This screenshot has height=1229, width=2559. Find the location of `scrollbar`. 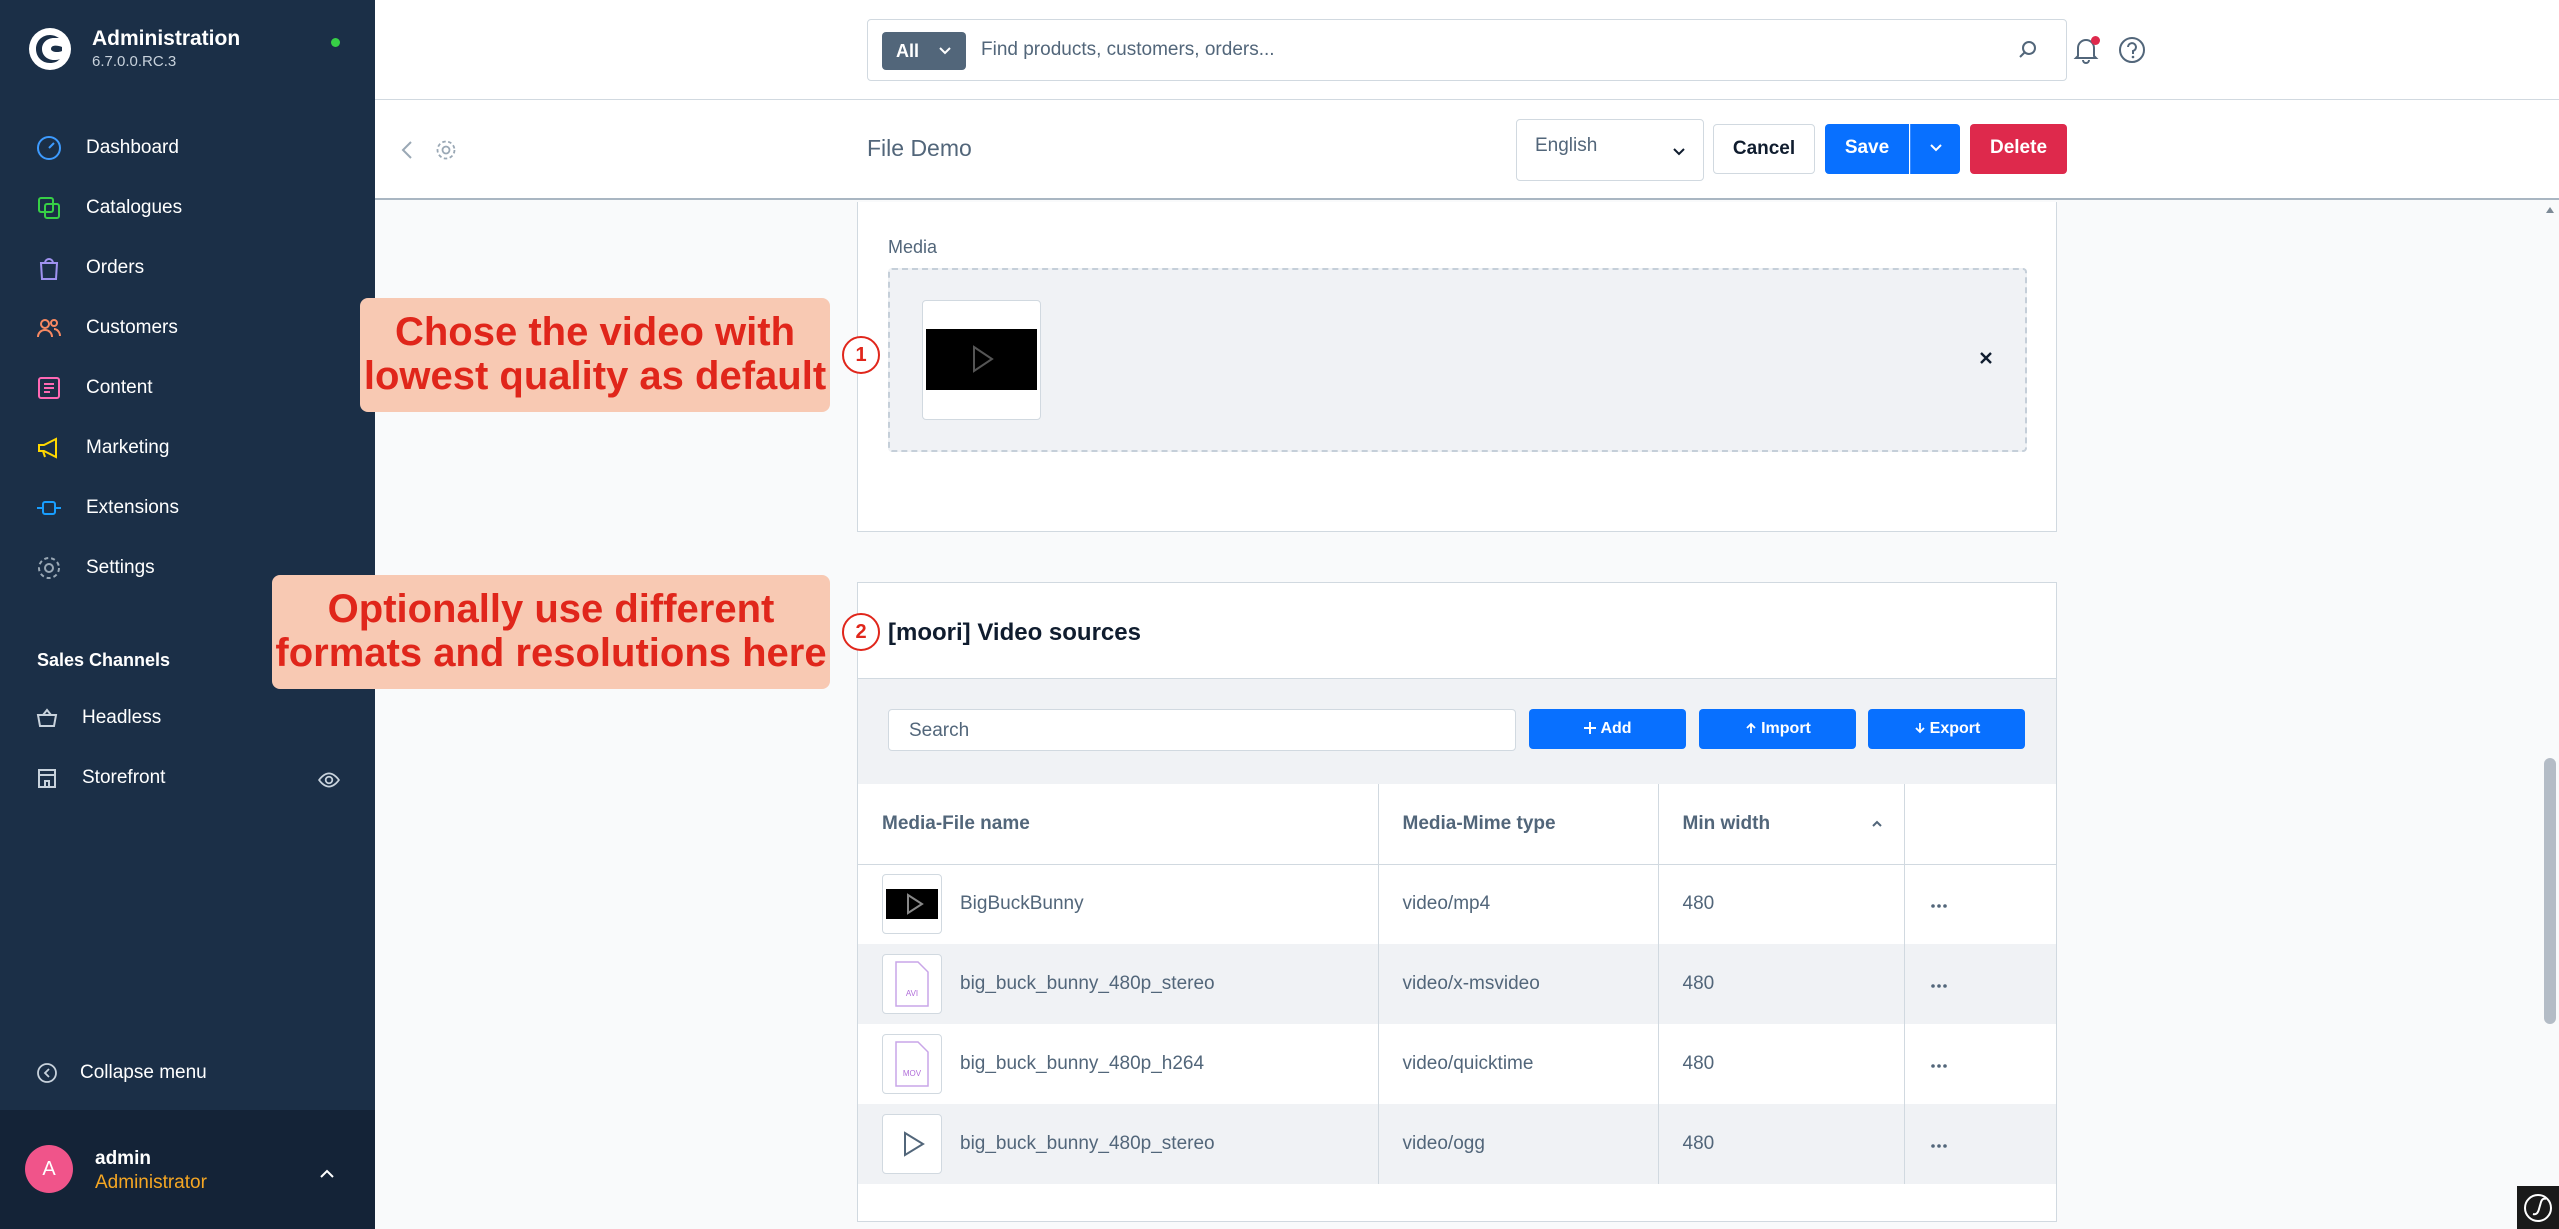

scrollbar is located at coordinates (2550, 715).